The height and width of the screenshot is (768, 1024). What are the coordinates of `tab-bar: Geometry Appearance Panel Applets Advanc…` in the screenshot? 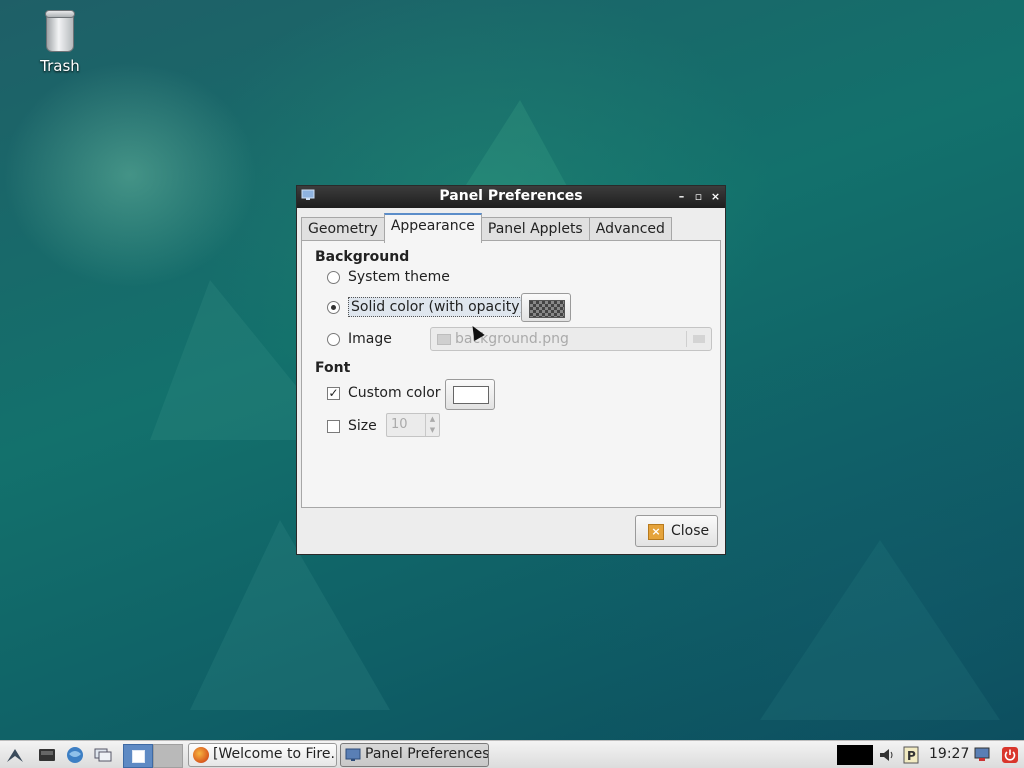 It's located at (486, 228).